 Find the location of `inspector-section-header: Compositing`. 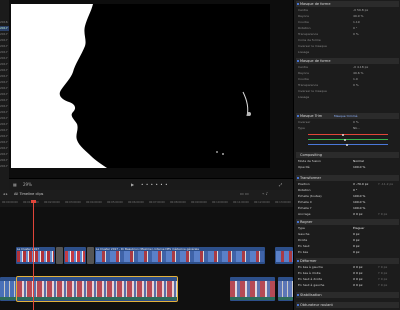

inspector-section-header: Compositing is located at coordinates (347, 155).